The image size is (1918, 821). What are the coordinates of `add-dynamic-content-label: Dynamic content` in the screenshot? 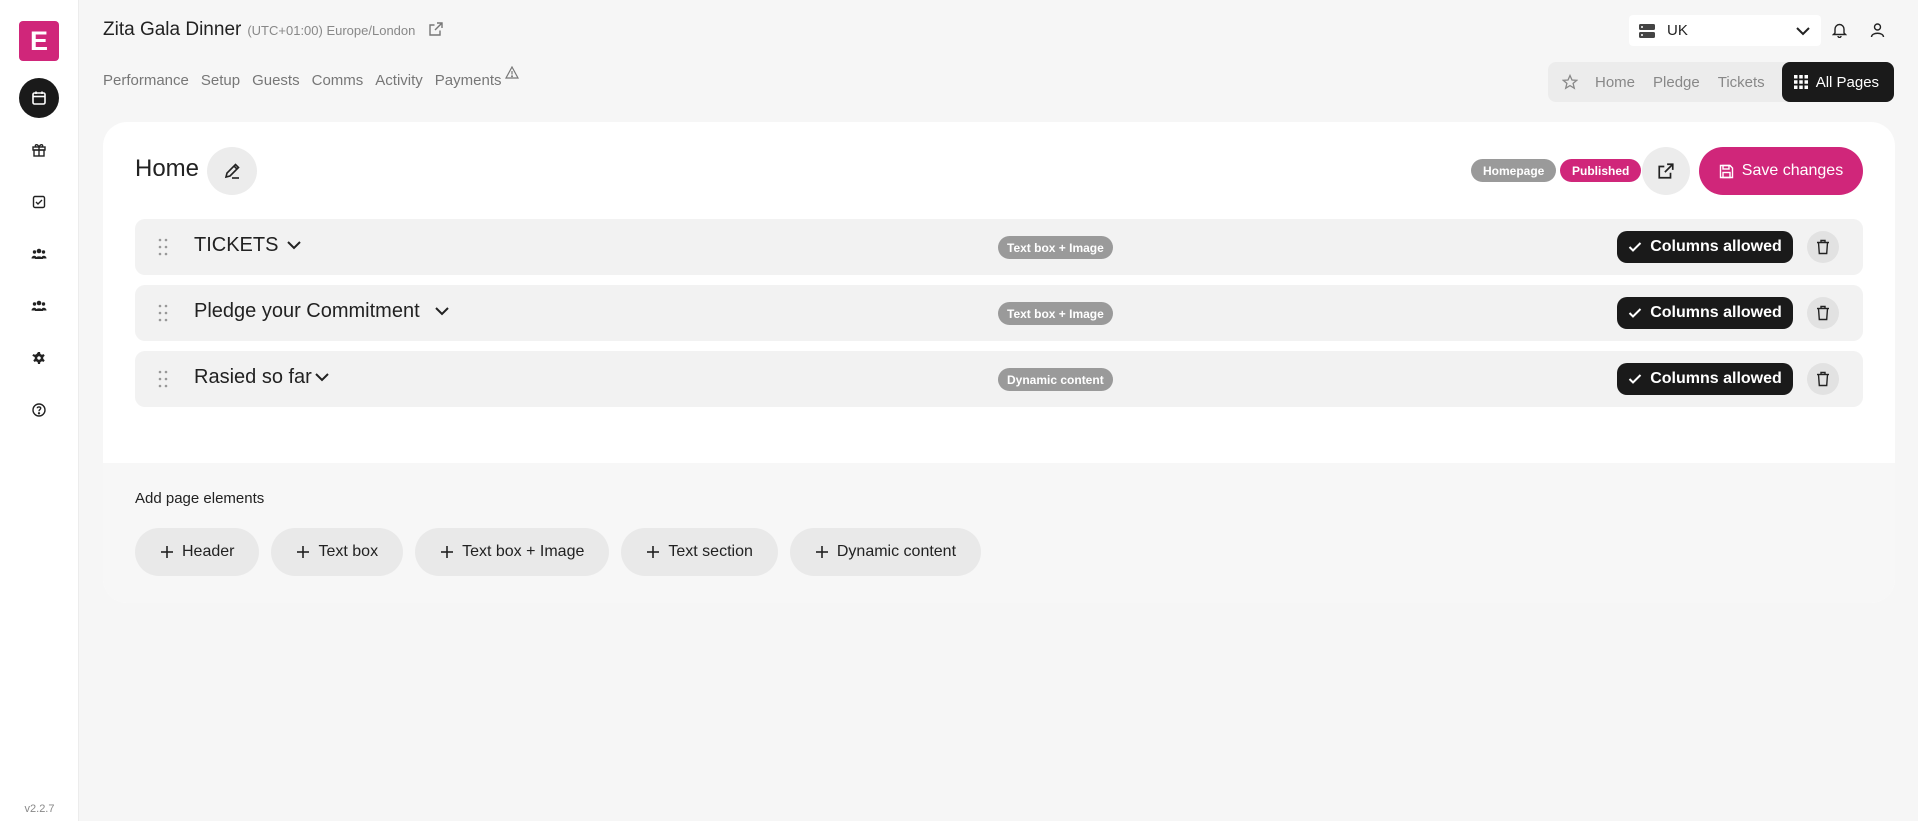 It's located at (896, 551).